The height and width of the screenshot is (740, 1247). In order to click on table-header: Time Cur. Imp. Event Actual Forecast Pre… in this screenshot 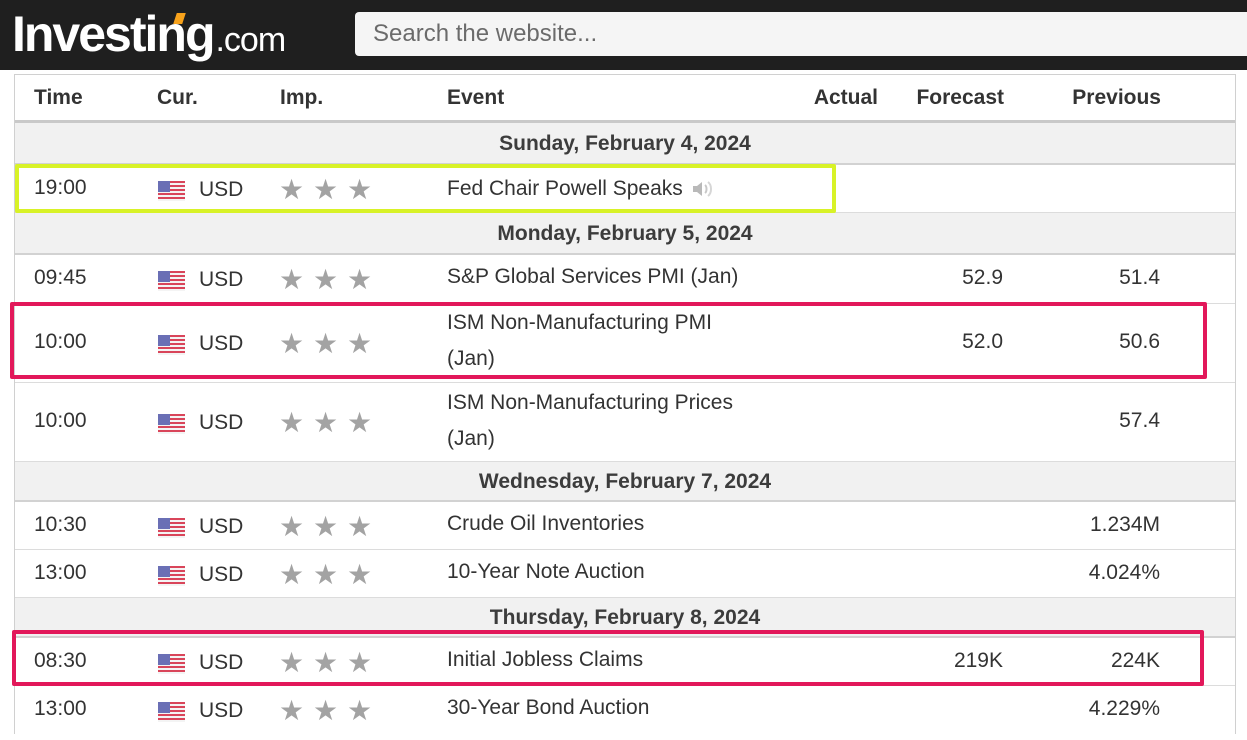, I will do `click(625, 99)`.